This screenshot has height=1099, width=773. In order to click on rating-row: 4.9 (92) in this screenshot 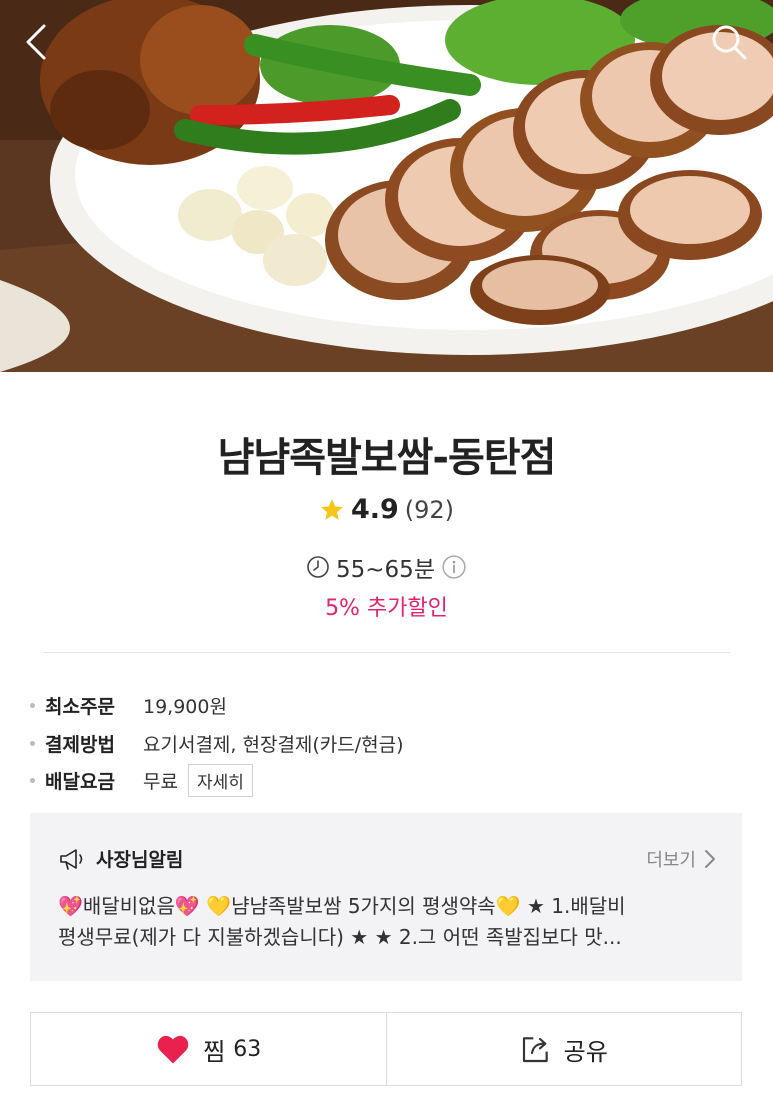, I will do `click(386, 509)`.